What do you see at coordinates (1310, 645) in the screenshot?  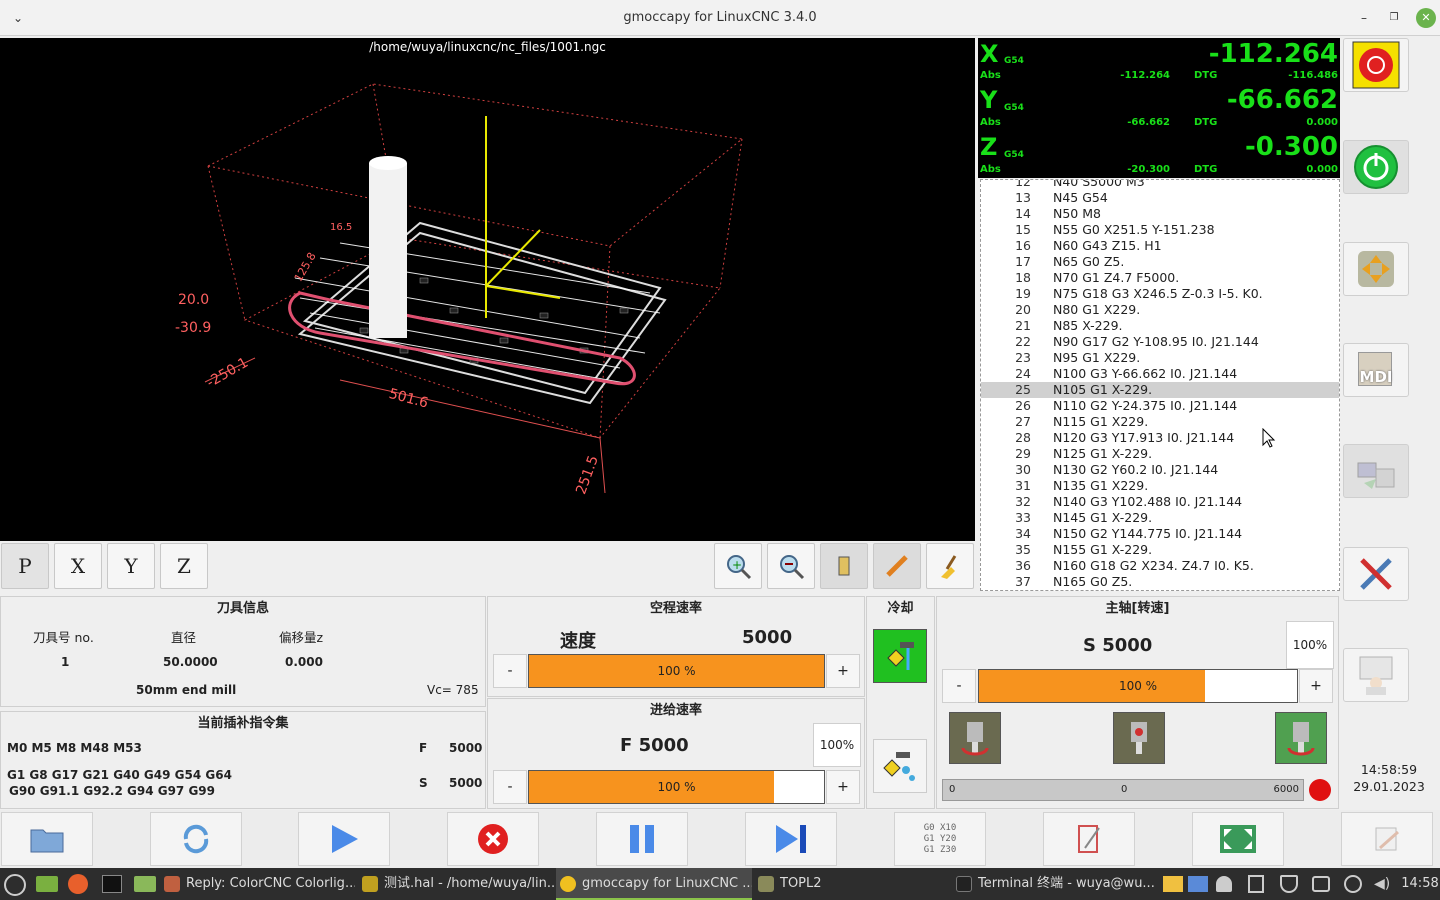 I see `spindle-reset-button: 100%` at bounding box center [1310, 645].